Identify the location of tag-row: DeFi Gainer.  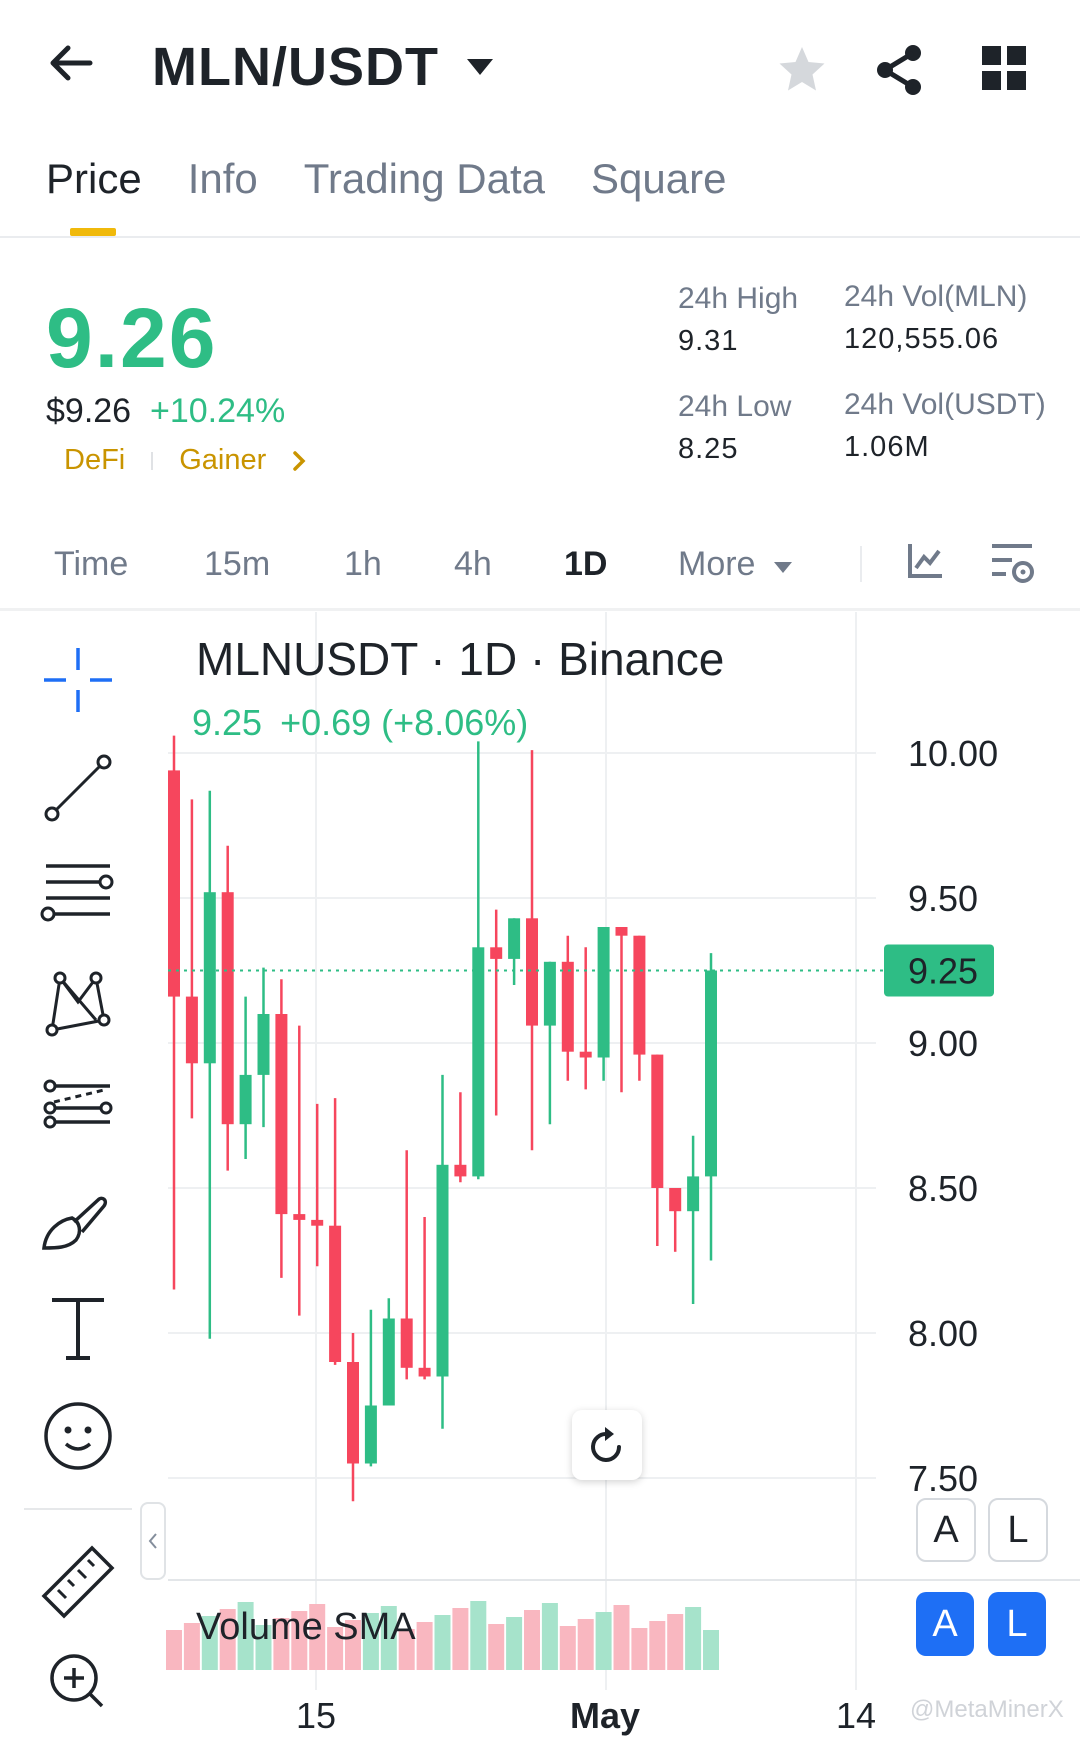
(185, 460).